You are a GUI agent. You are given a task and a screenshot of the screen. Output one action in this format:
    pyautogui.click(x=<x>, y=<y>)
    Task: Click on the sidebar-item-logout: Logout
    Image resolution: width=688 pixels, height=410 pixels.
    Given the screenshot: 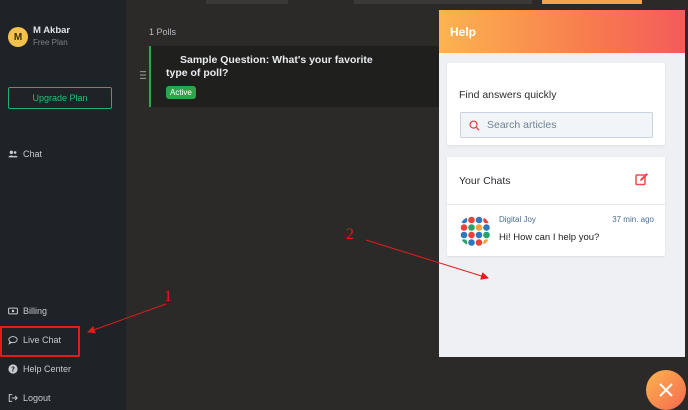 What is the action you would take?
    pyautogui.click(x=29, y=398)
    